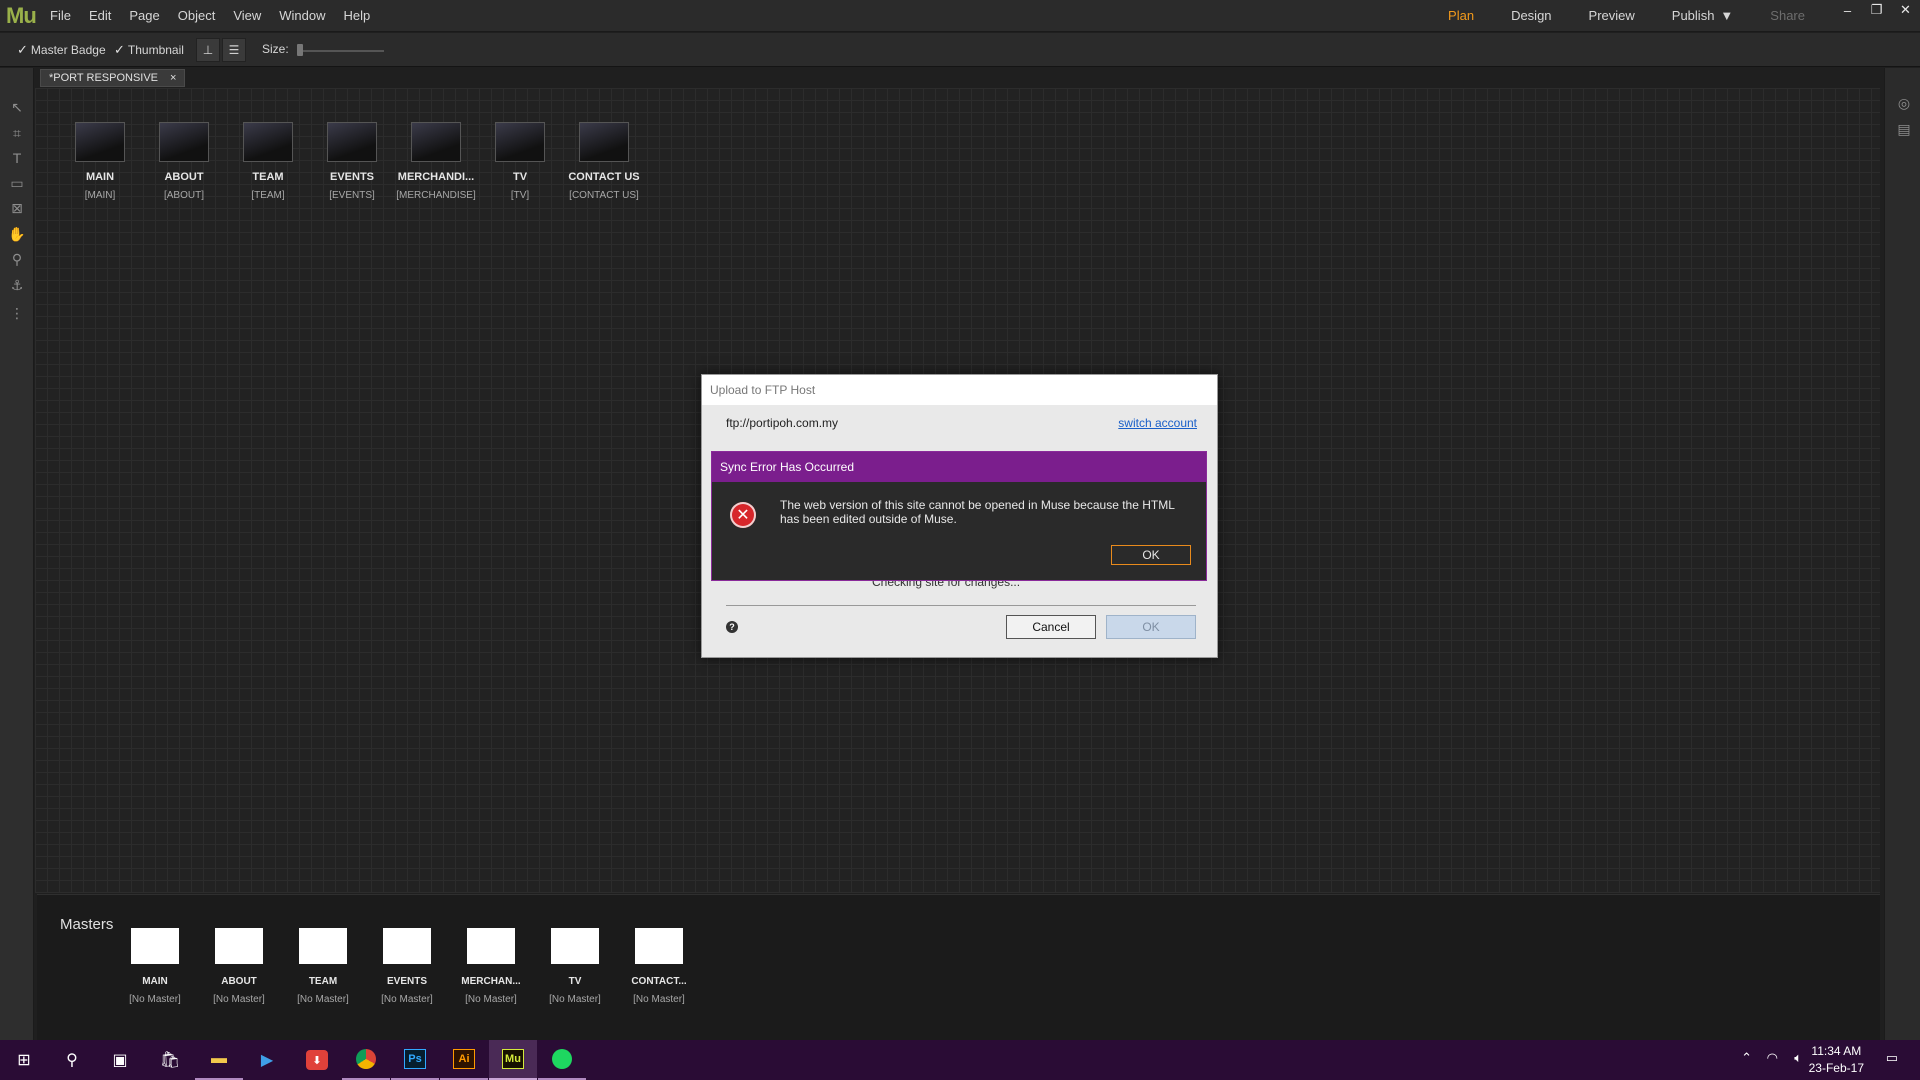 Image resolution: width=1920 pixels, height=1080 pixels. I want to click on checkmark-icon: ✓, so click(22, 49).